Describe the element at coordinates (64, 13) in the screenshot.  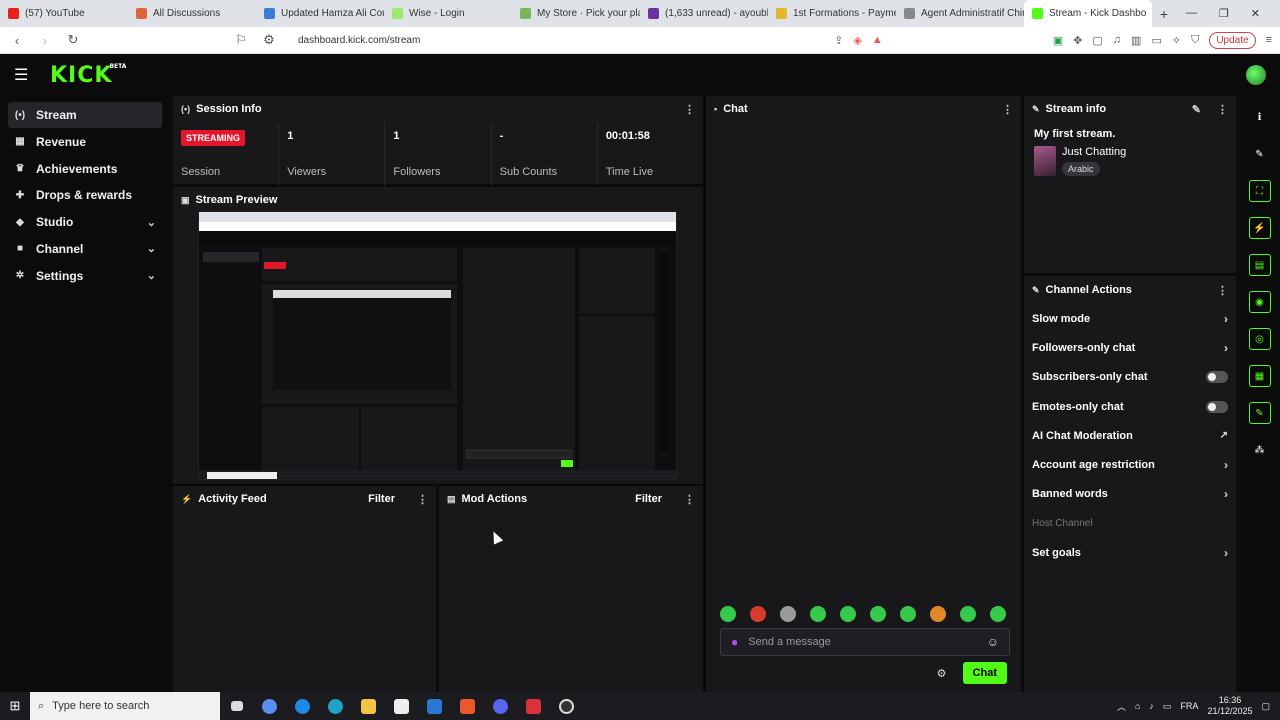
I see `browser-tab: (57) YouTube` at that location.